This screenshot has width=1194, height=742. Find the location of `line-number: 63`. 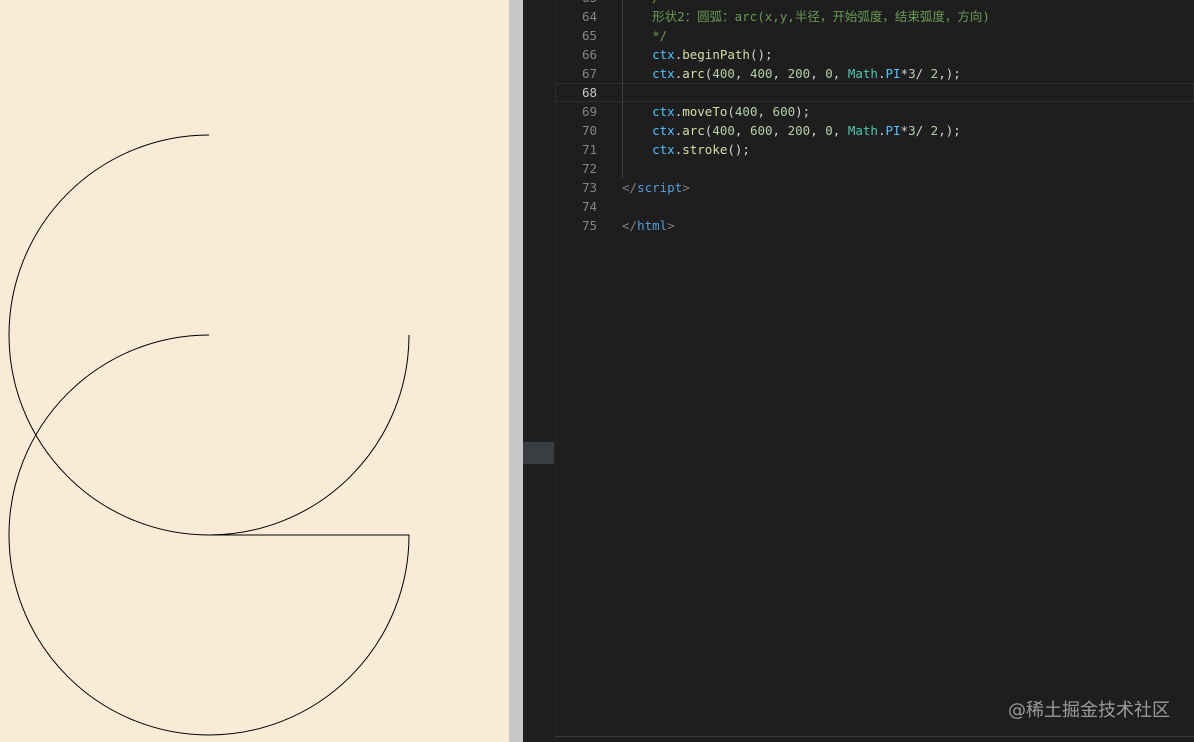

line-number: 63 is located at coordinates (576, 3).